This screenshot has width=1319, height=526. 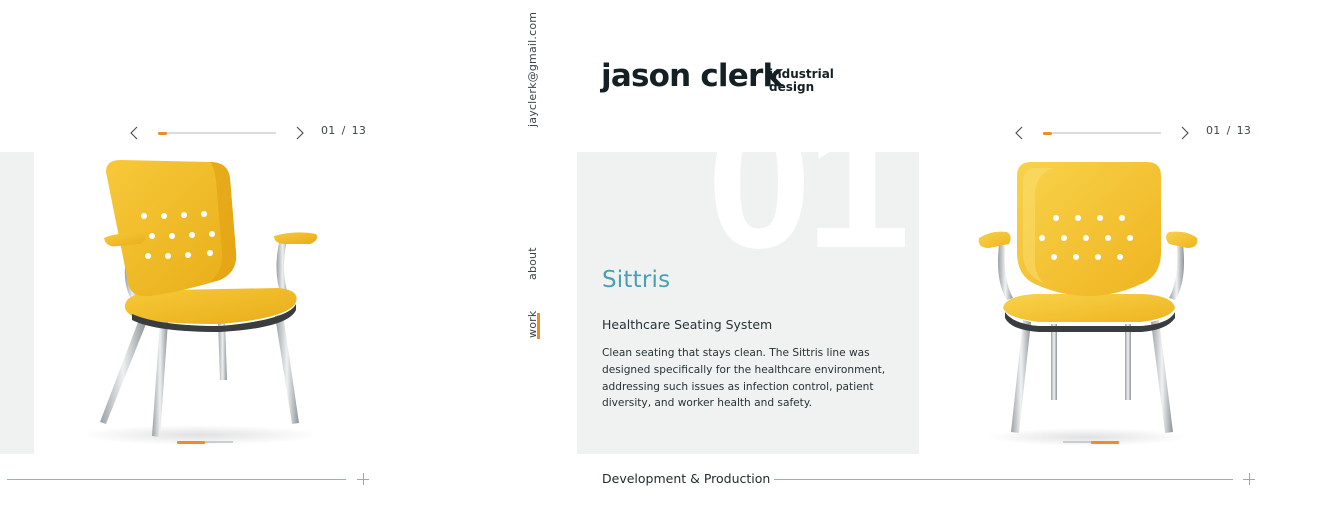 I want to click on chair-image-left, so click(x=205, y=303).